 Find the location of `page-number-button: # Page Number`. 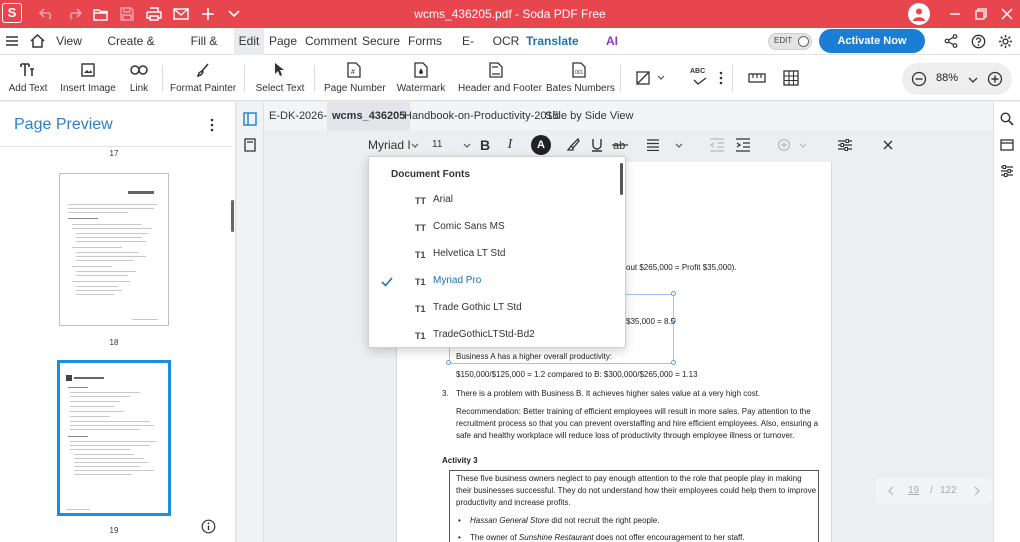

page-number-button: # Page Number is located at coordinates (355, 80).